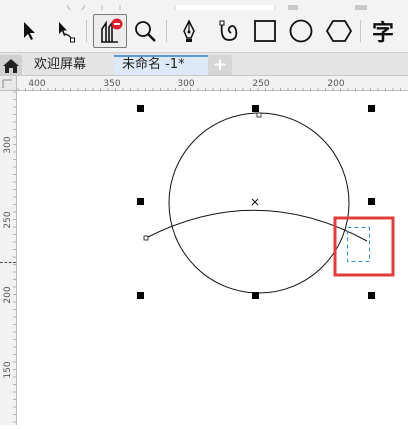  What do you see at coordinates (204, 5) in the screenshot?
I see `top-strip` at bounding box center [204, 5].